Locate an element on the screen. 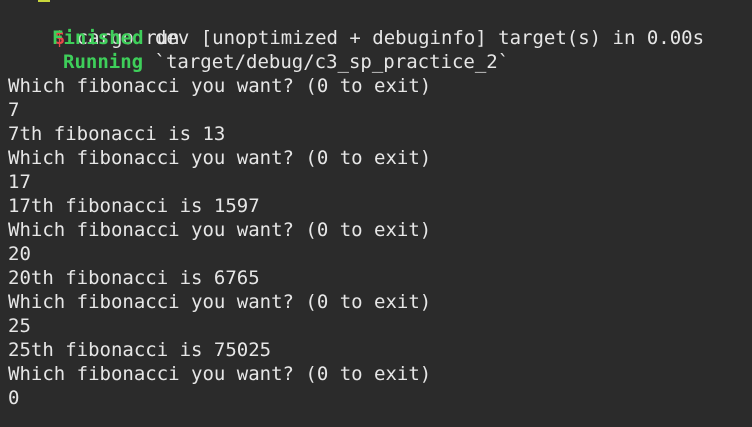  output-line: 25 is located at coordinates (19, 326).